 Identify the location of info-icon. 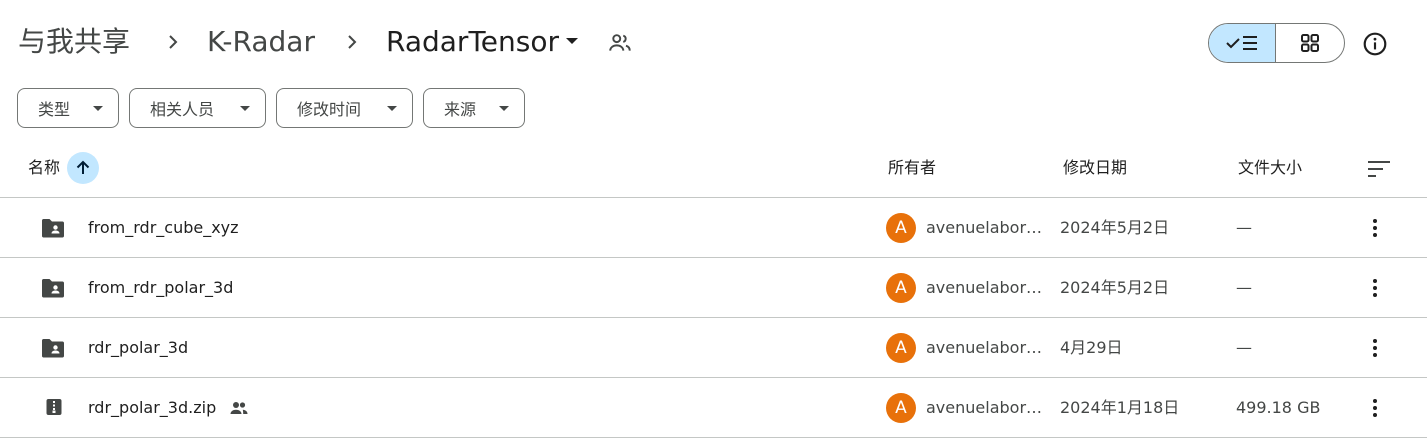
(1375, 44).